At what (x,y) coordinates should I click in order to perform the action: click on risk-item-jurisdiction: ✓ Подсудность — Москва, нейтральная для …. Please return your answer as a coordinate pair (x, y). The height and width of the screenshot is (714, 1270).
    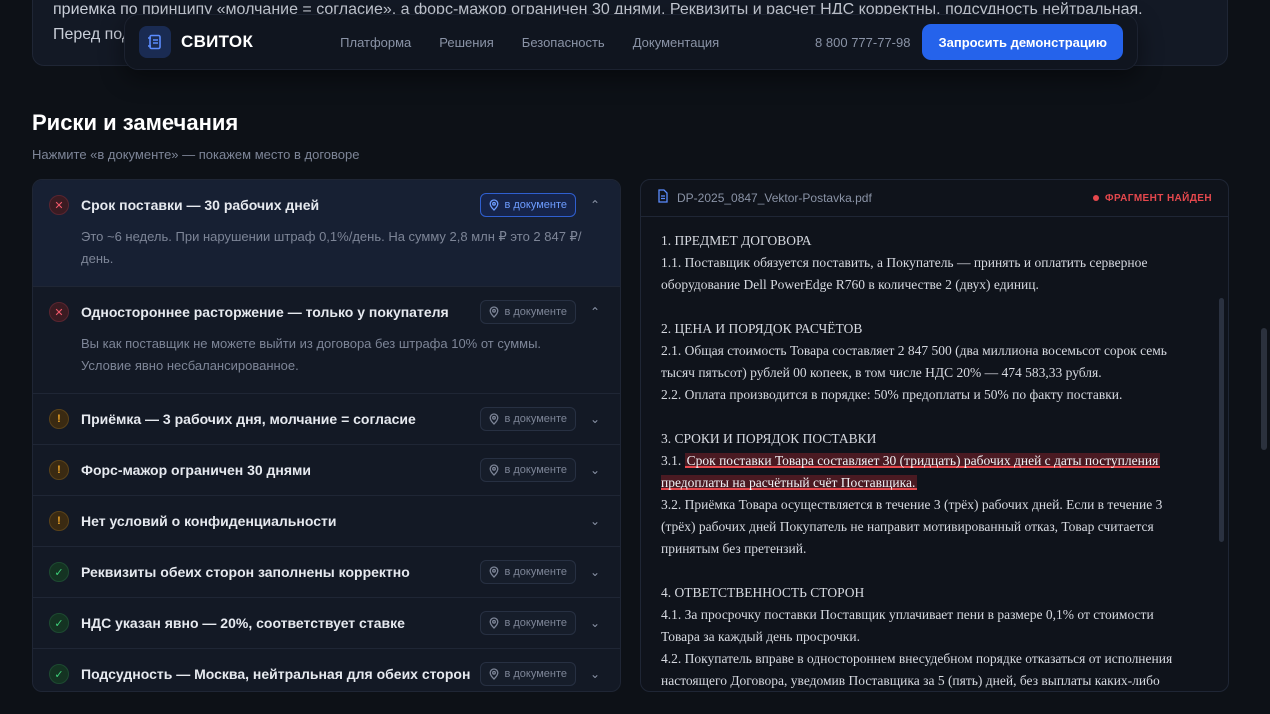
    Looking at the image, I should click on (326, 670).